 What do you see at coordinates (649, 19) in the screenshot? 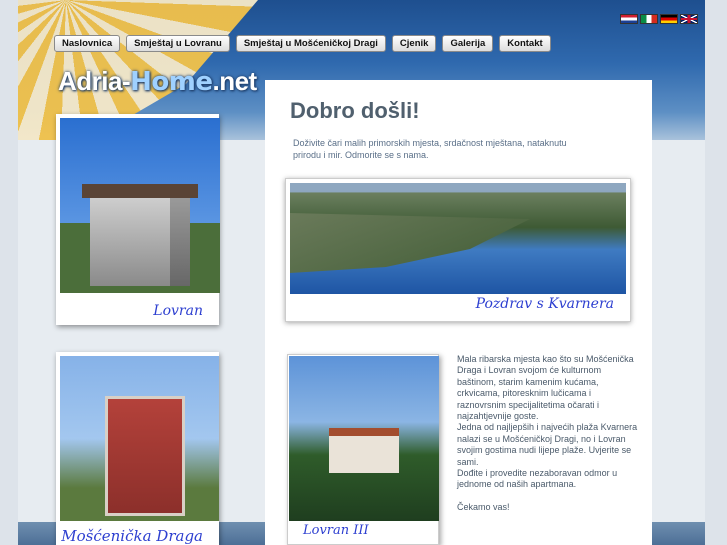
I see `flag-it-icon` at bounding box center [649, 19].